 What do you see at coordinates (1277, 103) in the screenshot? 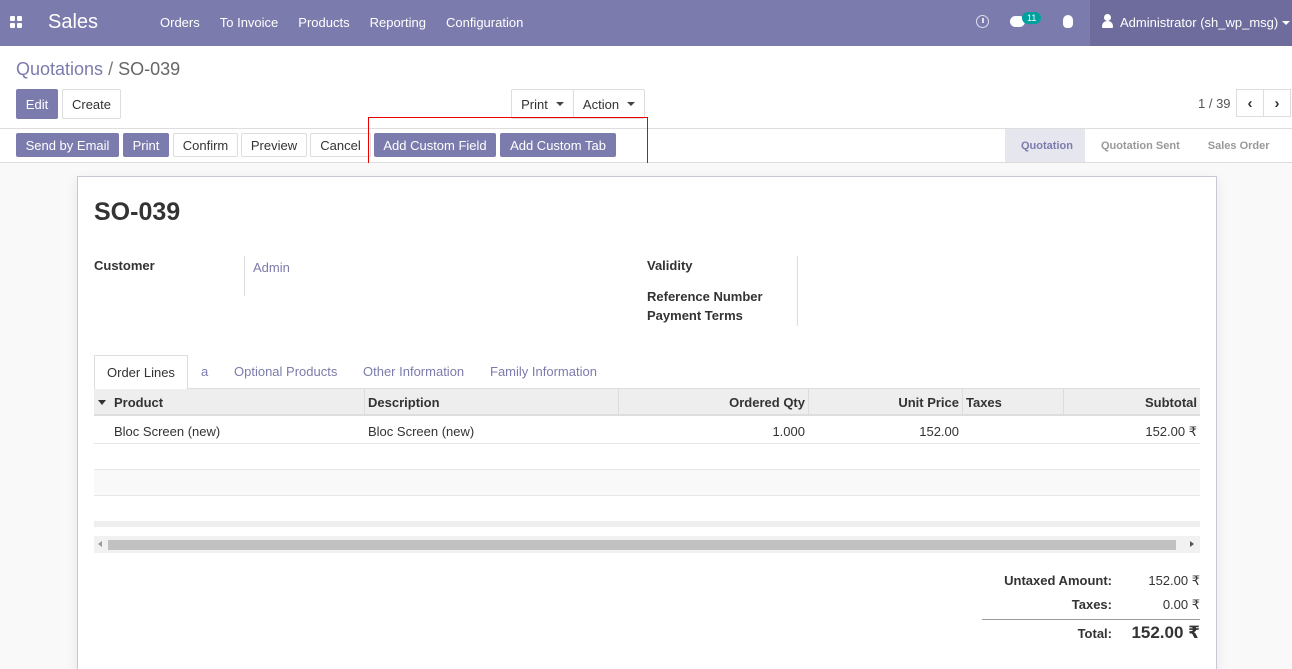
I see `pager-next-button: ›` at bounding box center [1277, 103].